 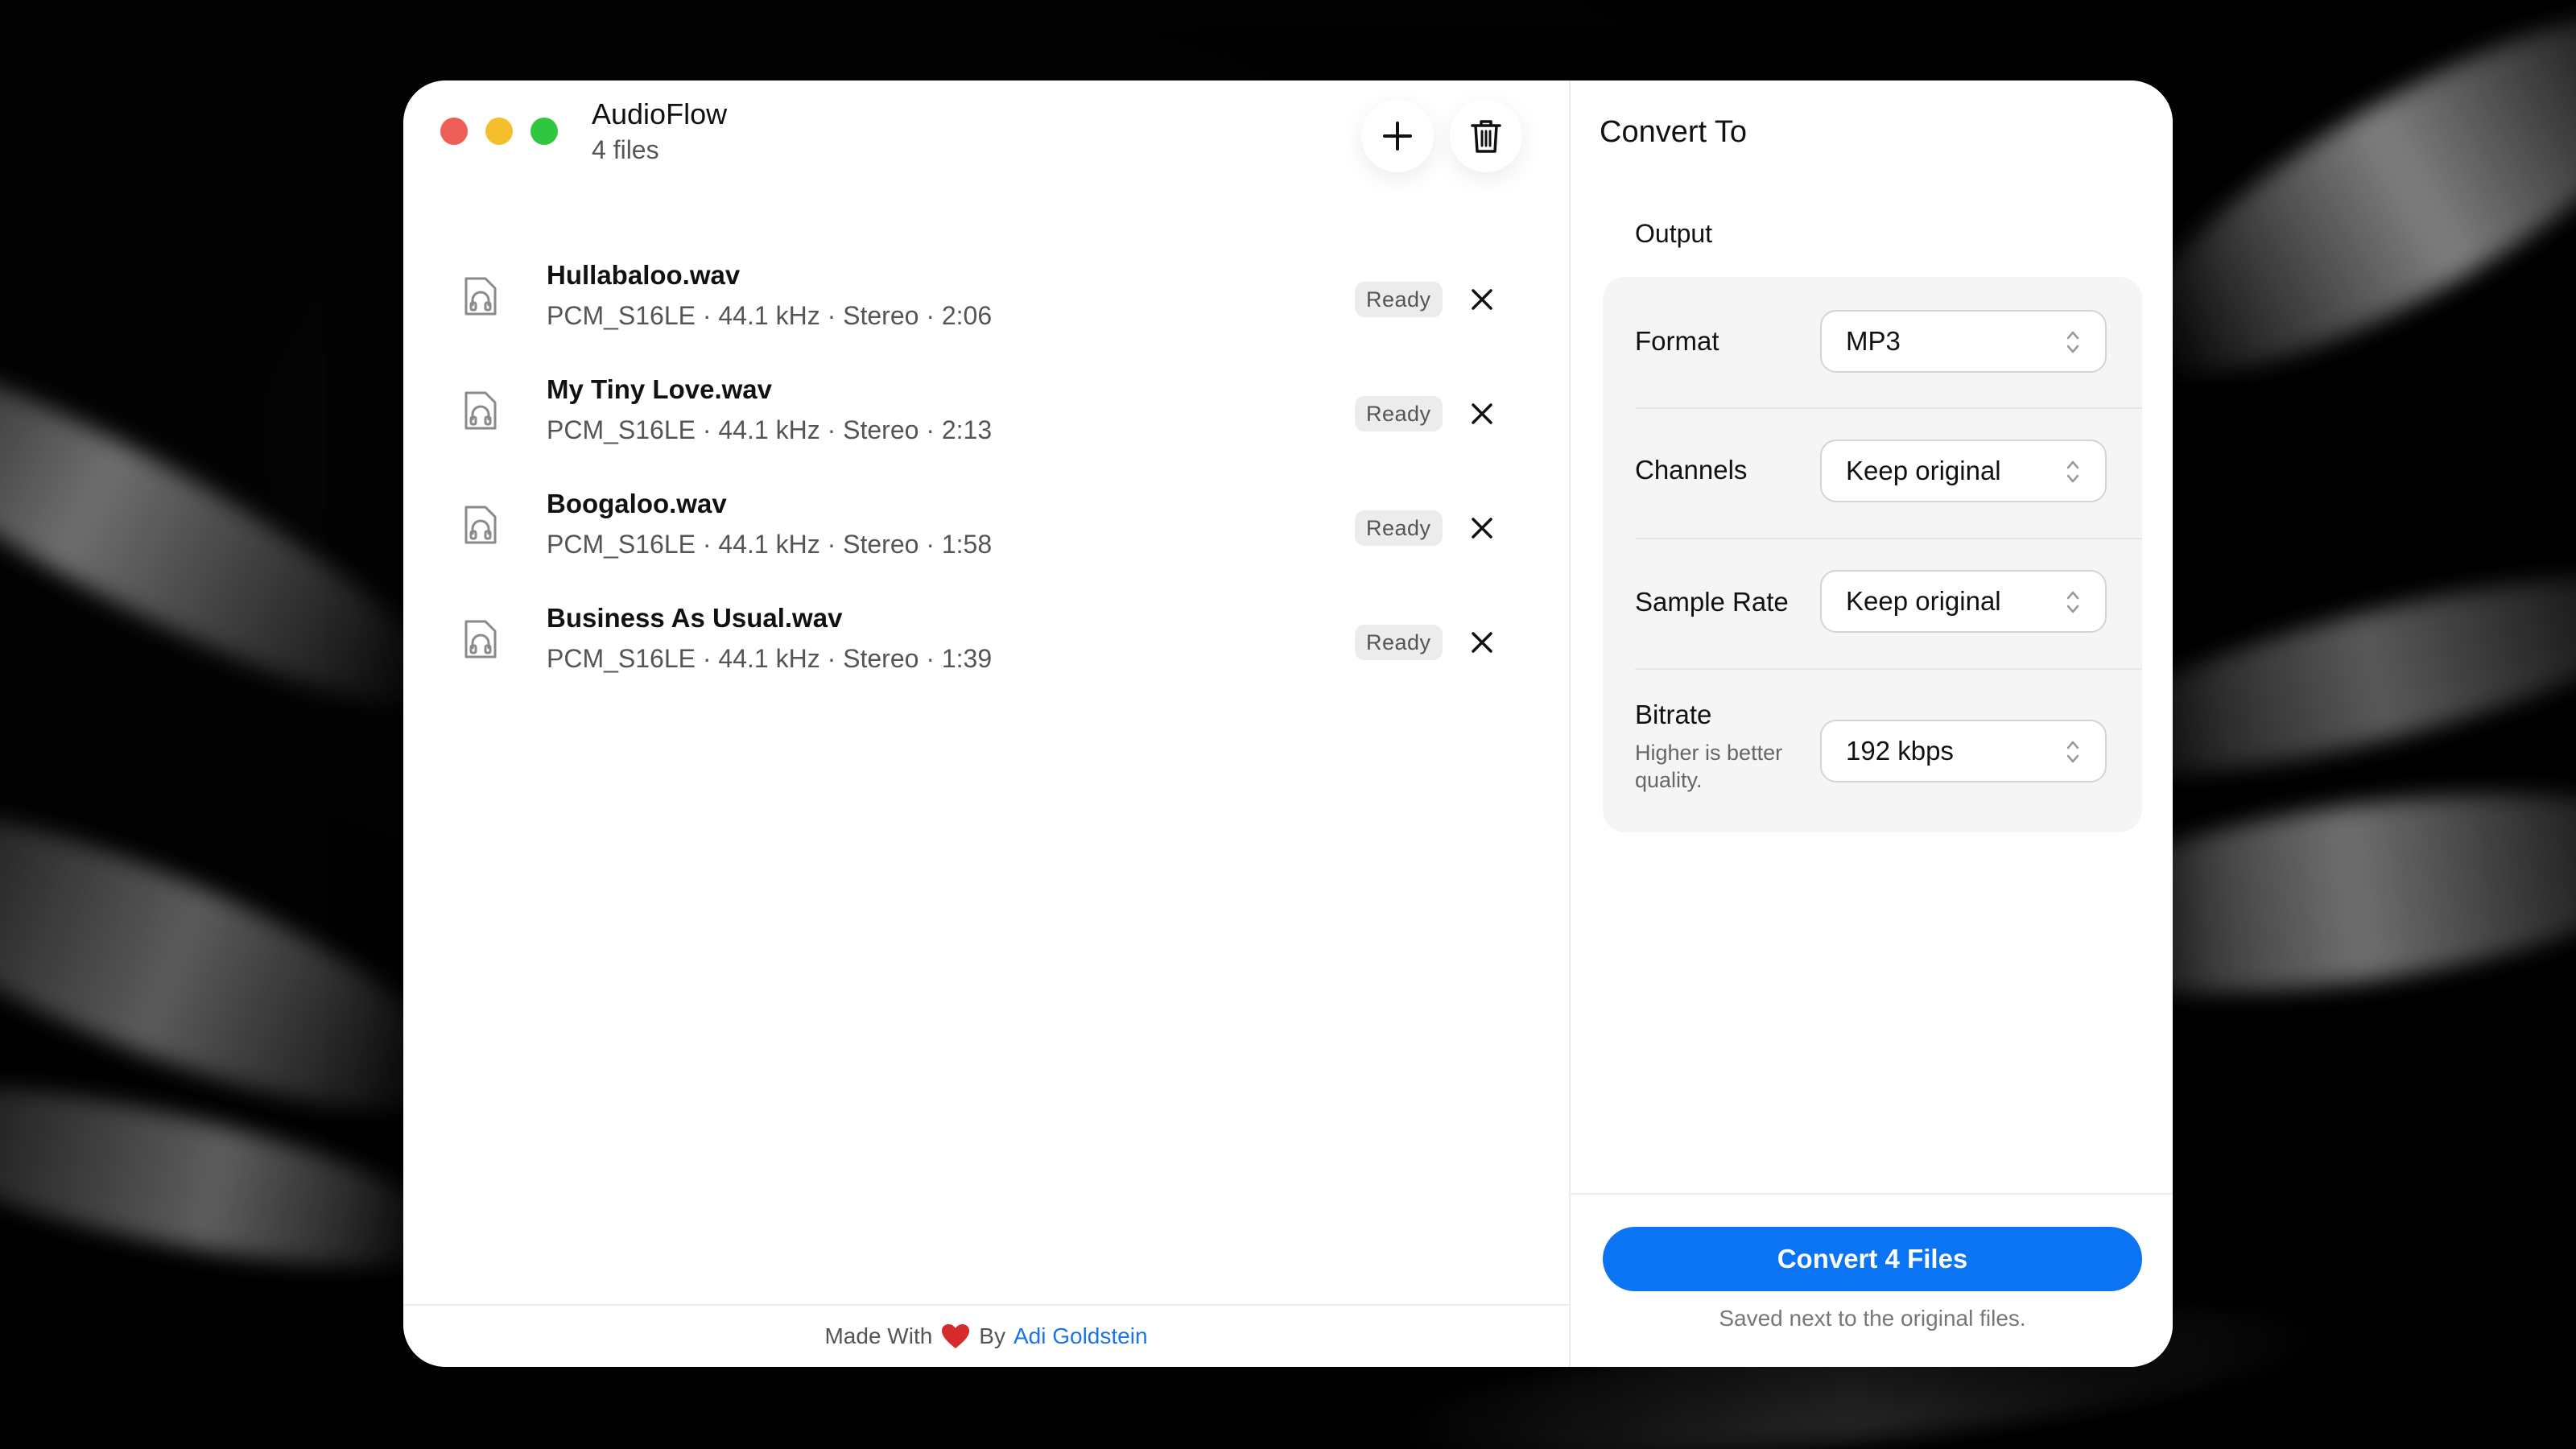 I want to click on made-with-text: Made With, so click(x=878, y=1335).